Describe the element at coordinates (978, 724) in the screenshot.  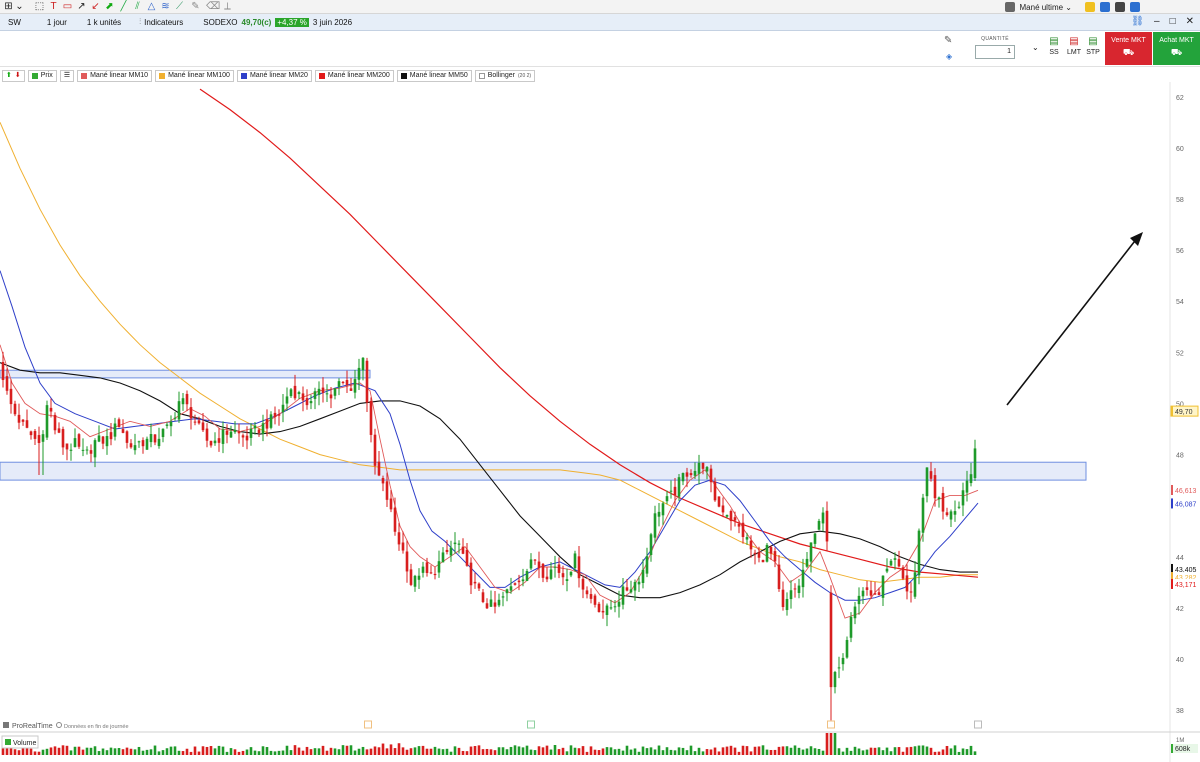
I see `event-marker-icon` at that location.